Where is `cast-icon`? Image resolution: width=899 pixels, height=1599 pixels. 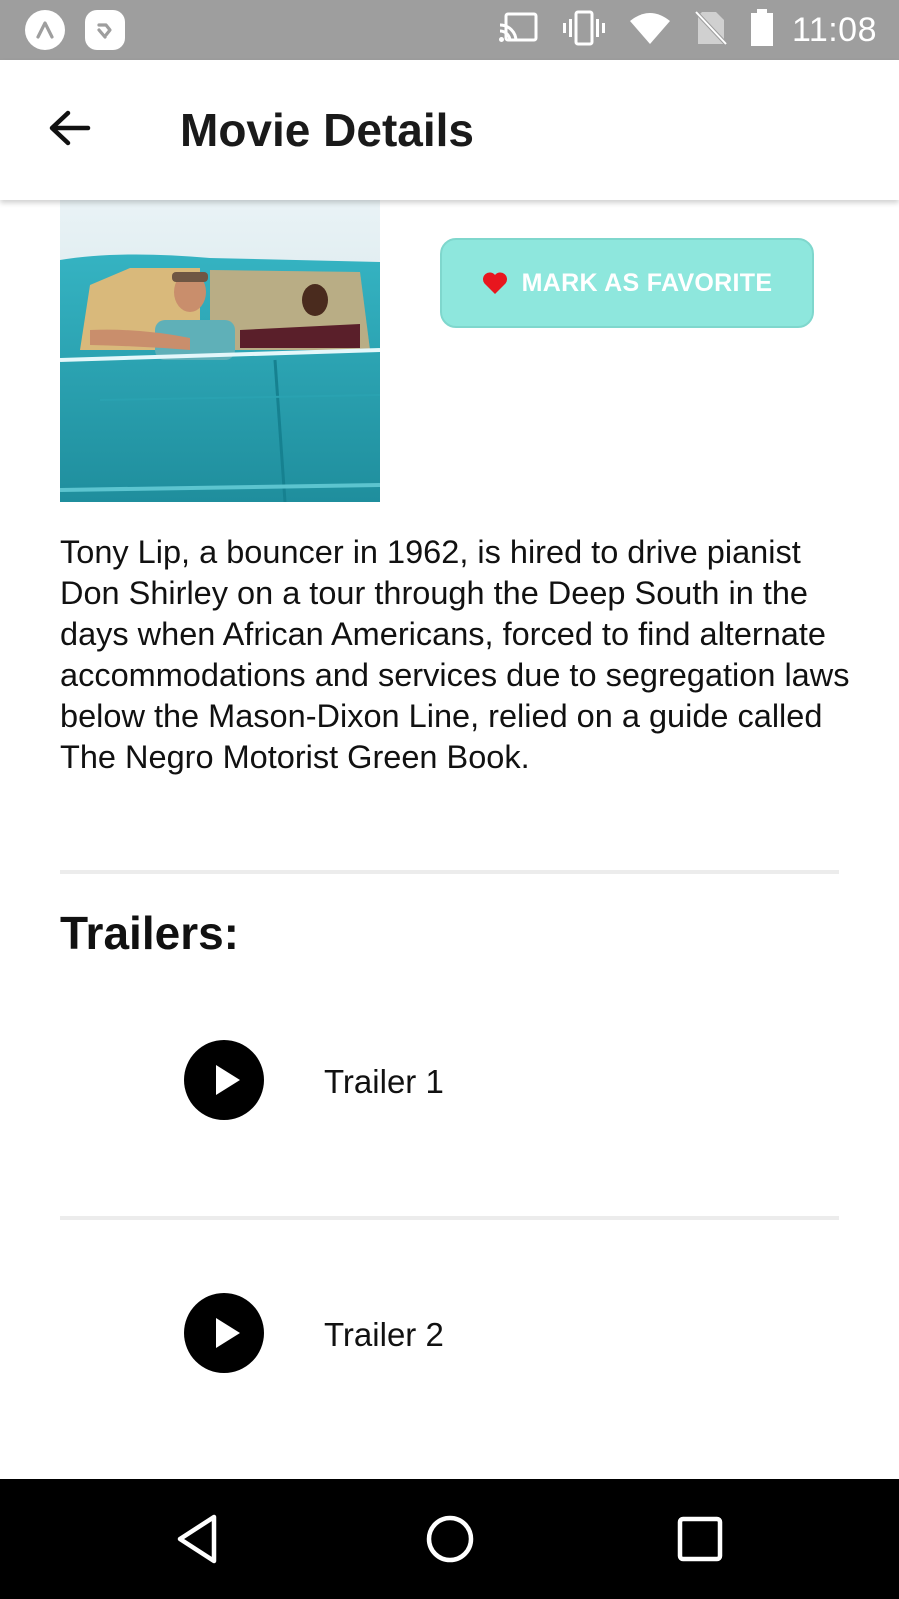 cast-icon is located at coordinates (519, 30).